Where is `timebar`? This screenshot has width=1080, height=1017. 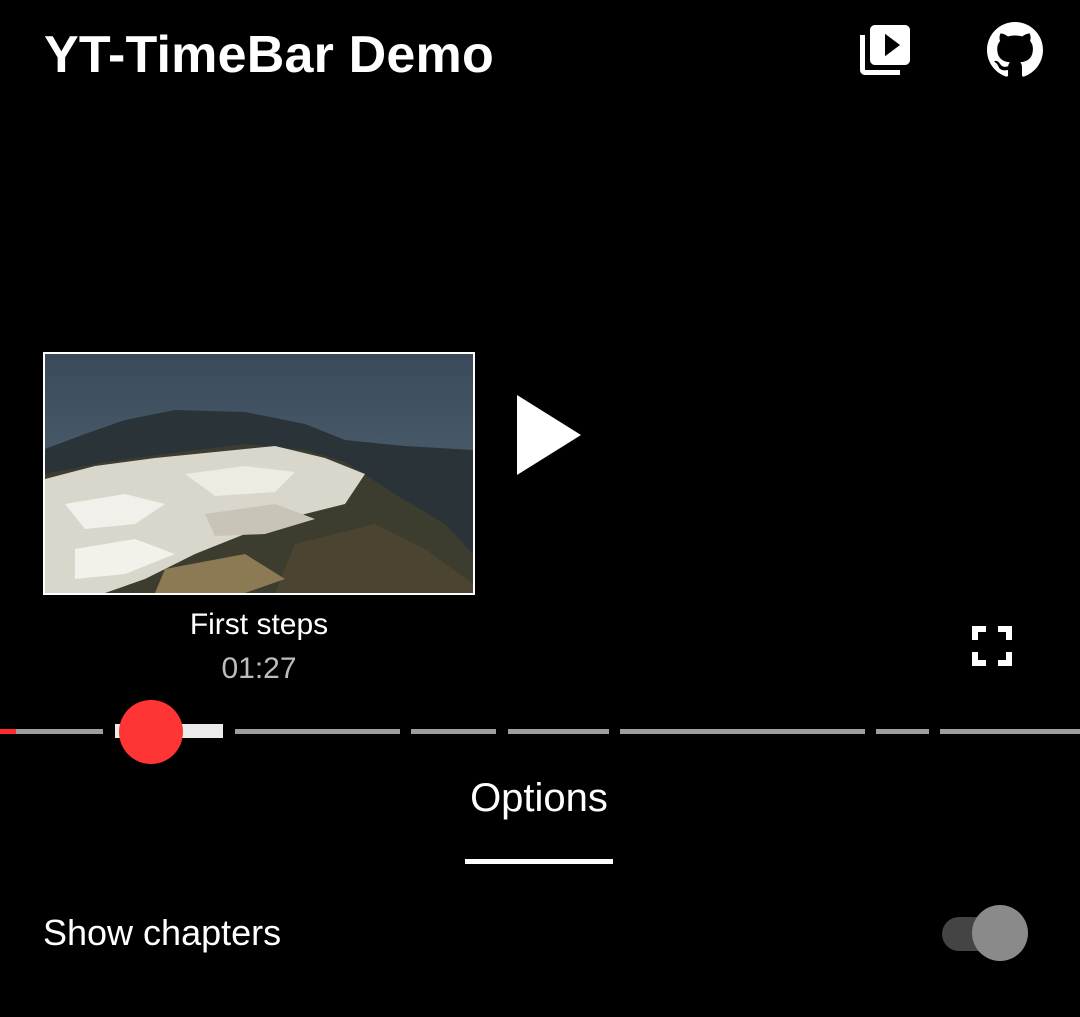 timebar is located at coordinates (540, 732).